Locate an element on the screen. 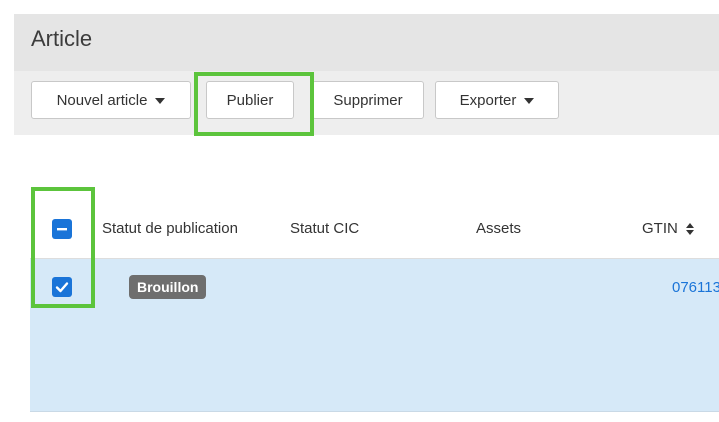 This screenshot has width=719, height=422. publish-button: Publier is located at coordinates (250, 100).